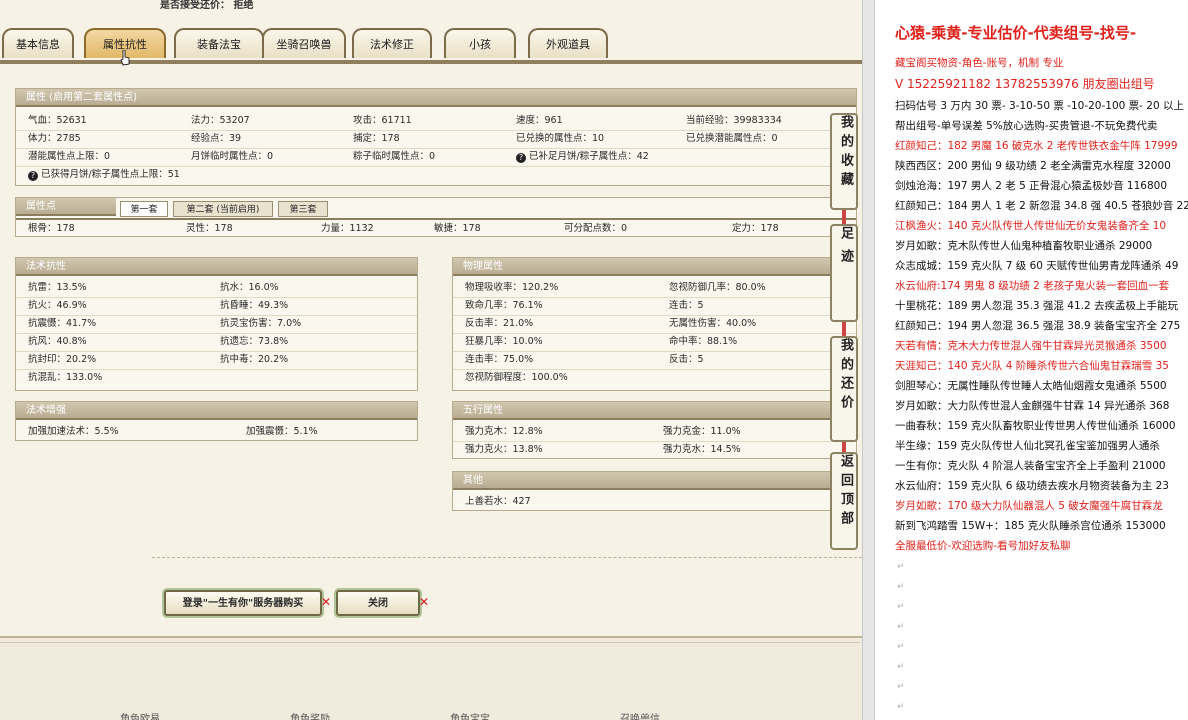 This screenshot has width=1188, height=720. Describe the element at coordinates (845, 249) in the screenshot. I see `side-button-label: 足迹` at that location.